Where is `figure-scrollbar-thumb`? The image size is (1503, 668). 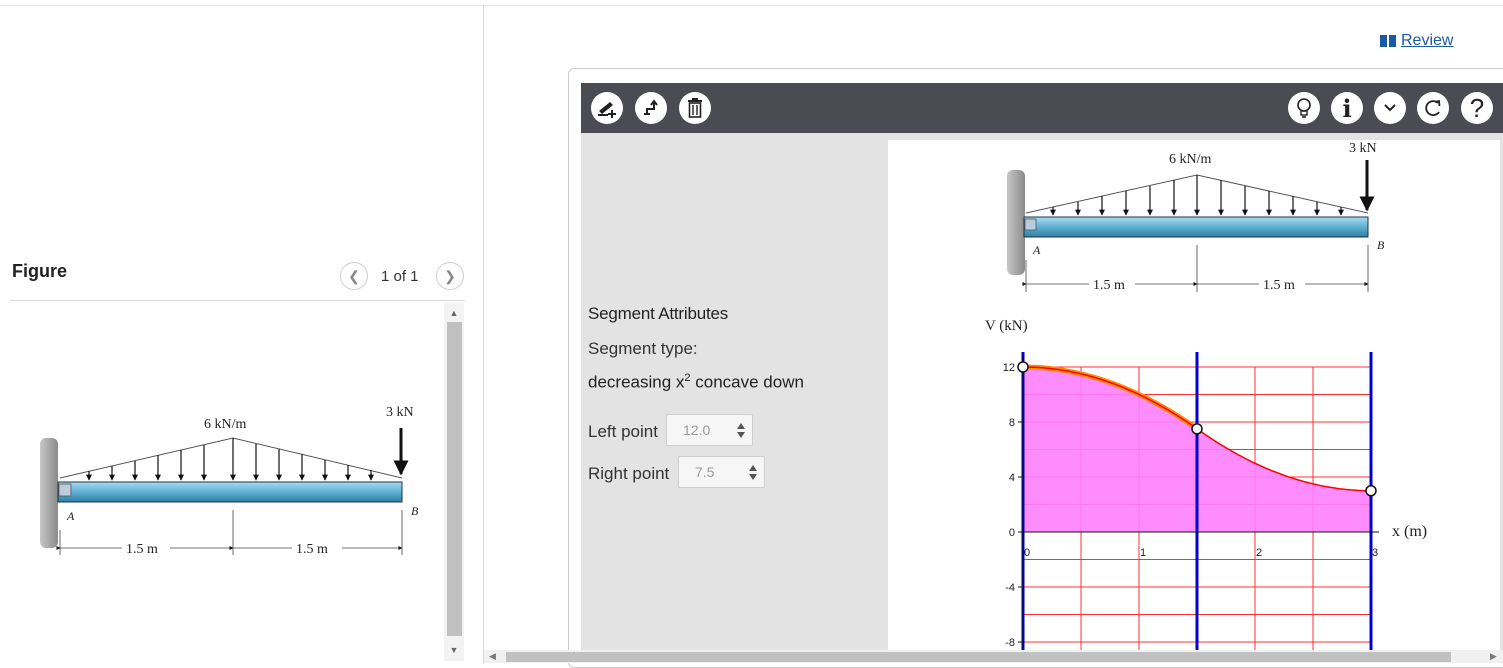 figure-scrollbar-thumb is located at coordinates (454, 479).